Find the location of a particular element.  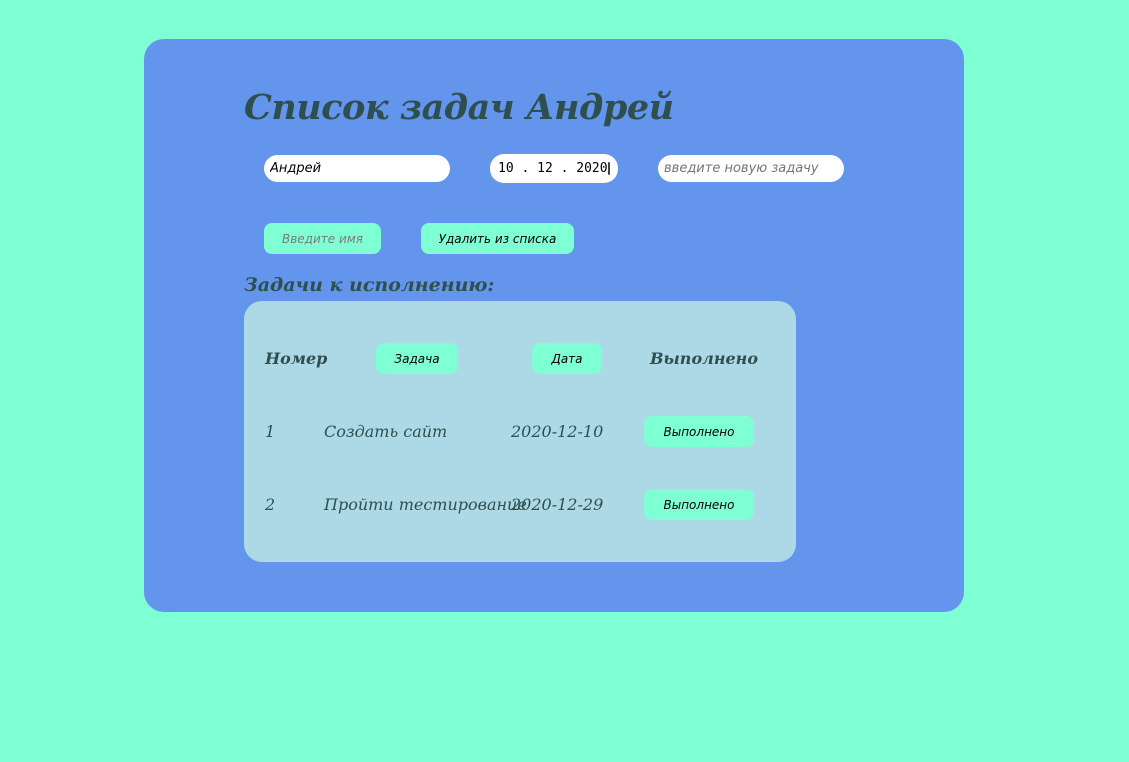

date-field: 10 . 12 . 2020 is located at coordinates (554, 168).